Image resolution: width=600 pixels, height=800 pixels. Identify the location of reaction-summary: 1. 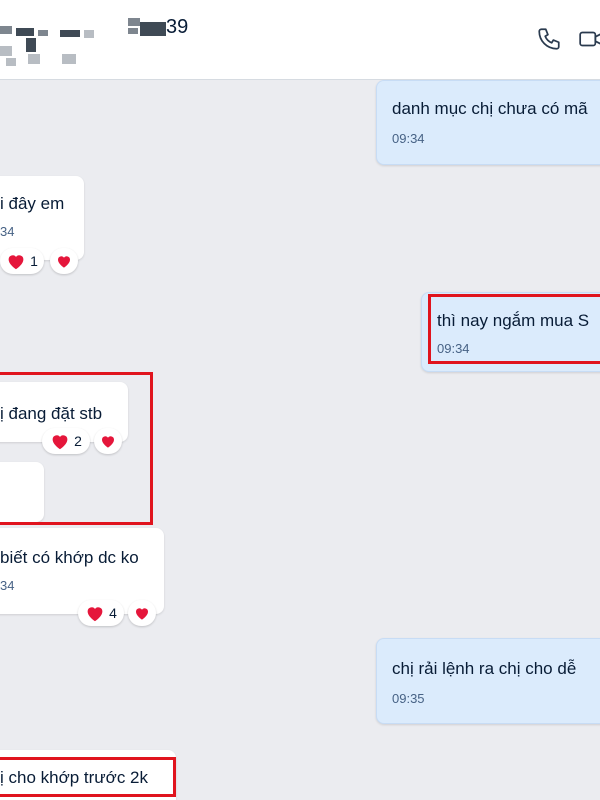
(22, 261).